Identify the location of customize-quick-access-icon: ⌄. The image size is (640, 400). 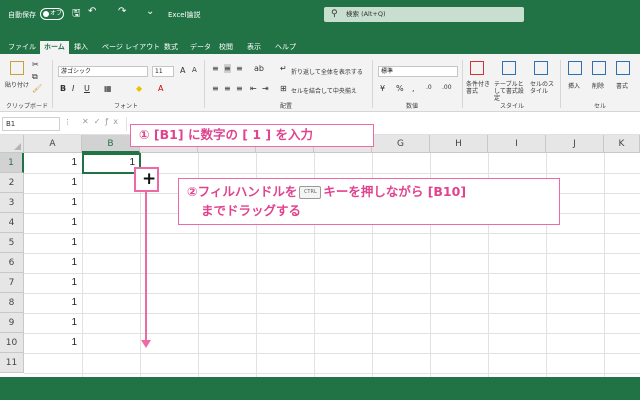
(150, 11).